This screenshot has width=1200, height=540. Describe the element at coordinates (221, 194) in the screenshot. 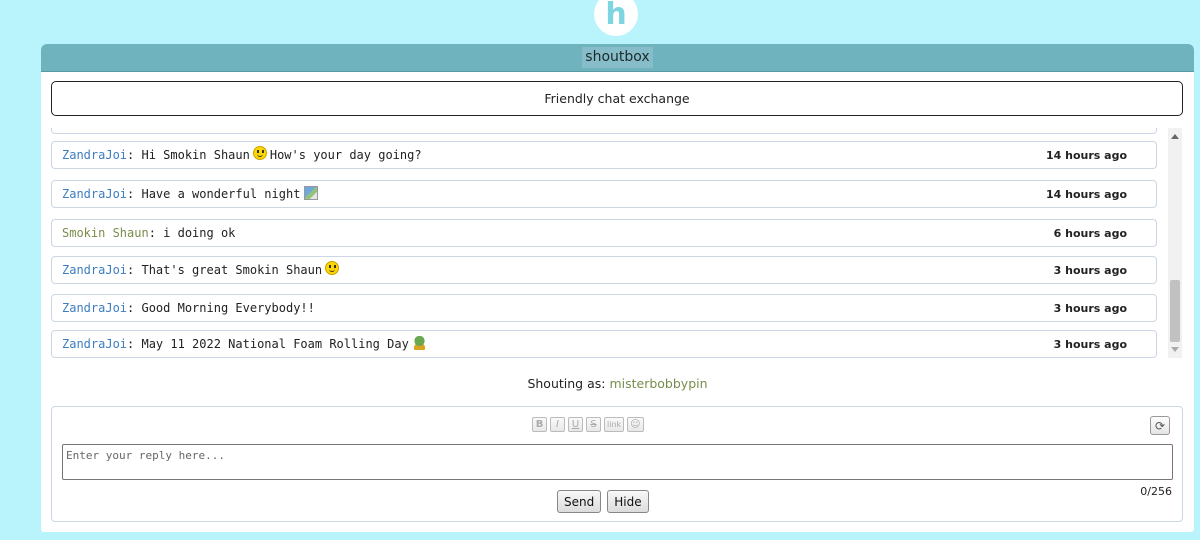

I see `message-text: Have a wonderful night` at that location.